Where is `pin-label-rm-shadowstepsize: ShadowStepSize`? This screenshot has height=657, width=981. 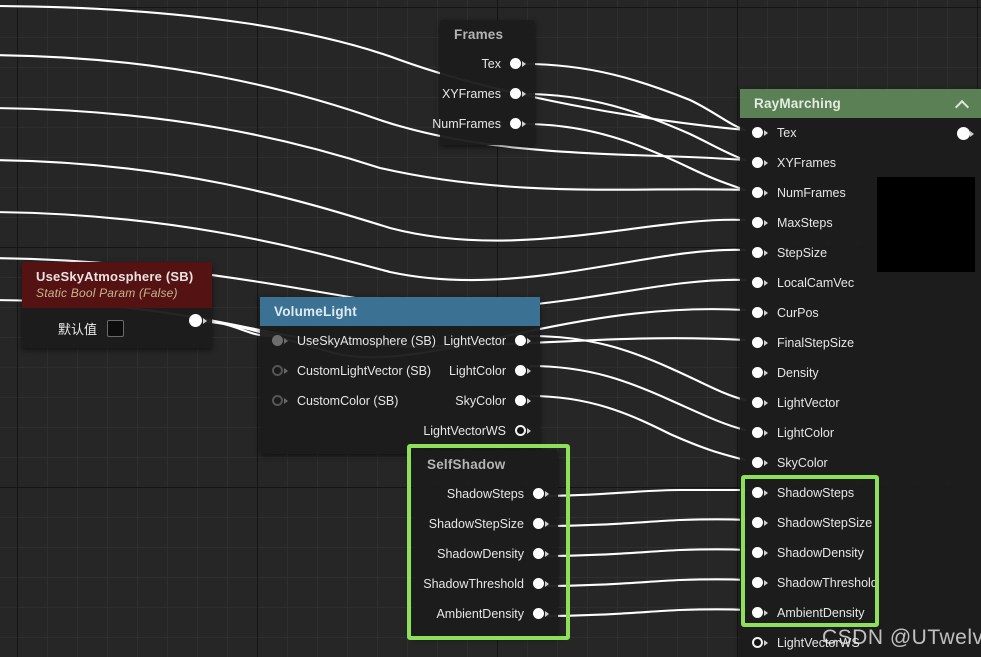
pin-label-rm-shadowstepsize: ShadowStepSize is located at coordinates (825, 523).